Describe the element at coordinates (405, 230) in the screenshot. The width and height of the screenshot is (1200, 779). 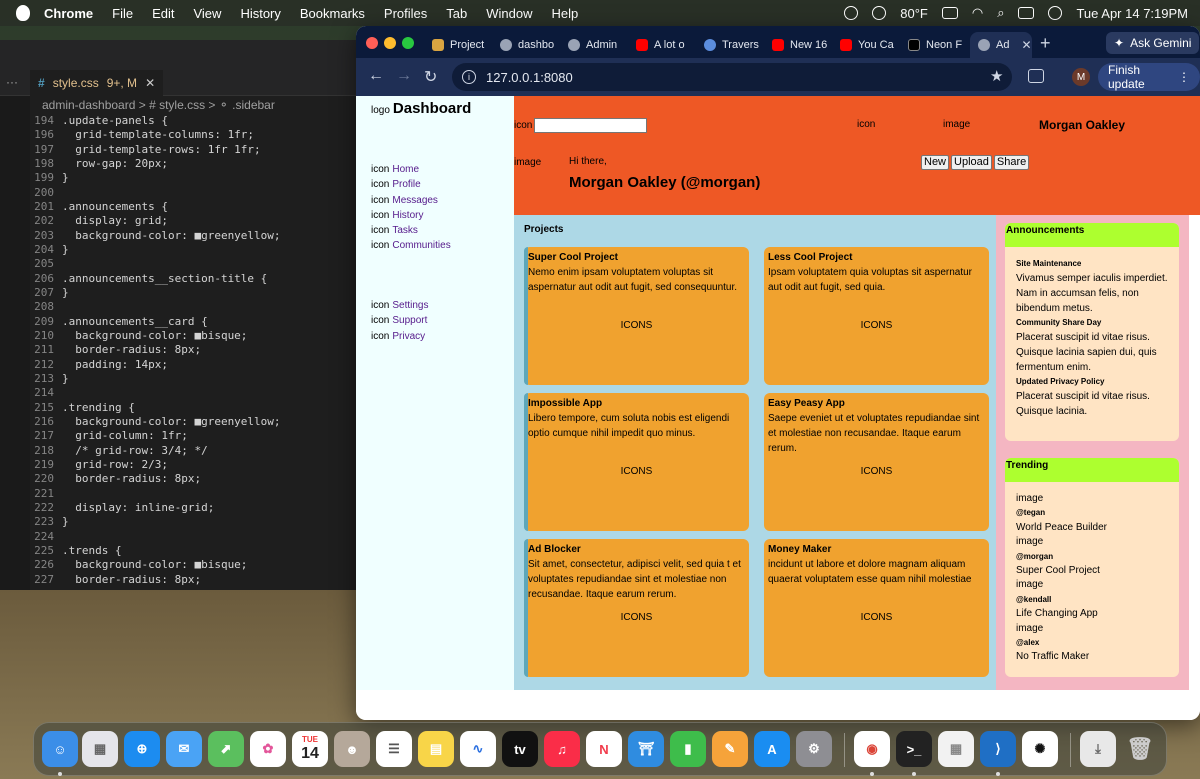
I see `sidebar-link-tasks: Tasks` at that location.